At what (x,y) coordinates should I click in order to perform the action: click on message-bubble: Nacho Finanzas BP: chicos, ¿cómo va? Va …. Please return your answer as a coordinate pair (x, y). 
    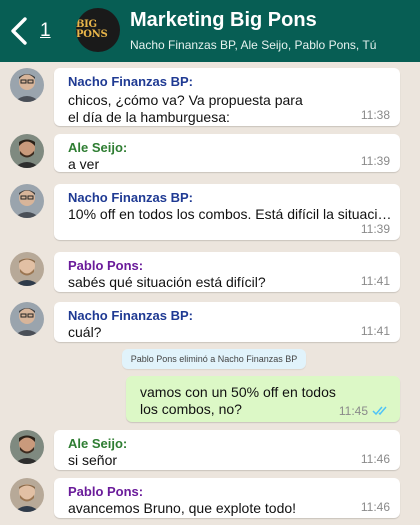
    Looking at the image, I should click on (227, 97).